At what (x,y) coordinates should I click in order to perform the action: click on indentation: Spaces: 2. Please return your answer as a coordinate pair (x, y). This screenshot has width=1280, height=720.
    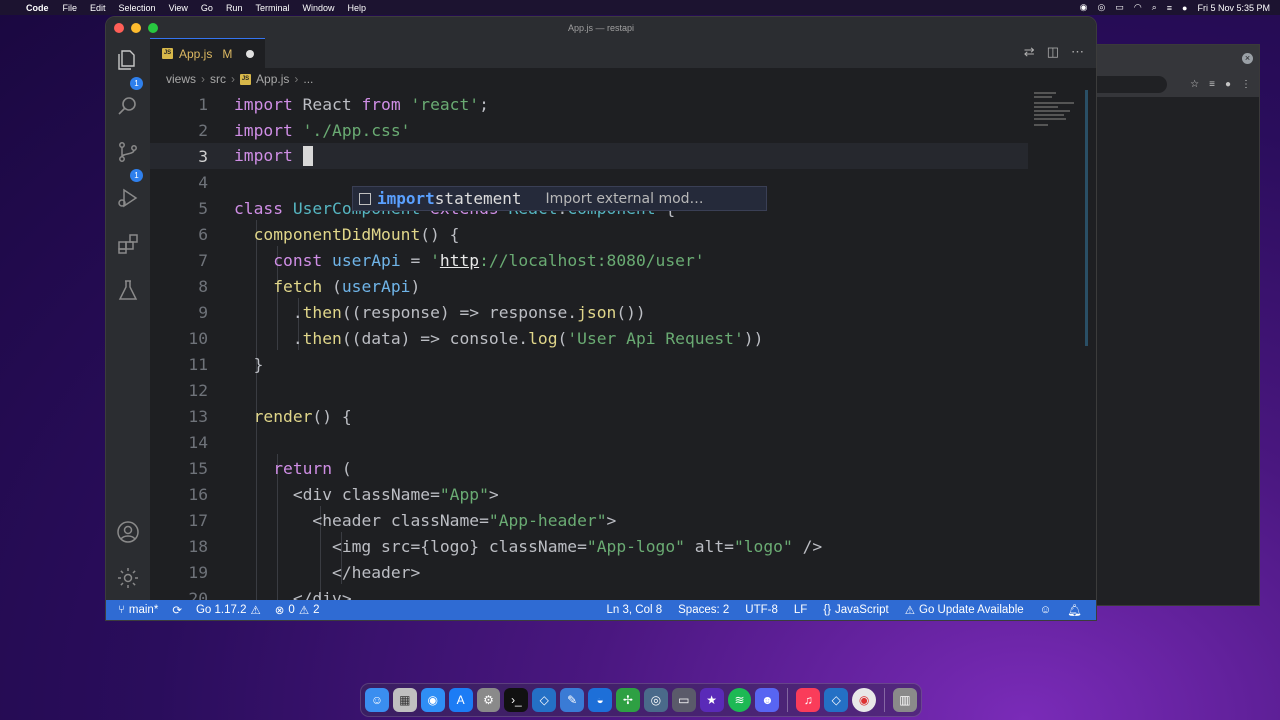
    Looking at the image, I should click on (703, 610).